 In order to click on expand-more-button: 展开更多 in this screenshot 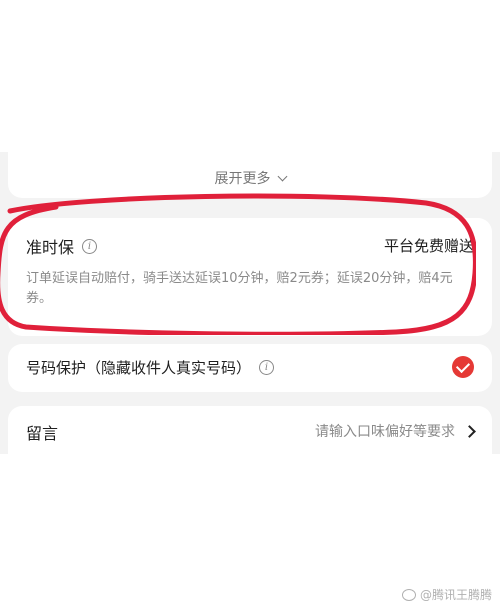, I will do `click(250, 178)`.